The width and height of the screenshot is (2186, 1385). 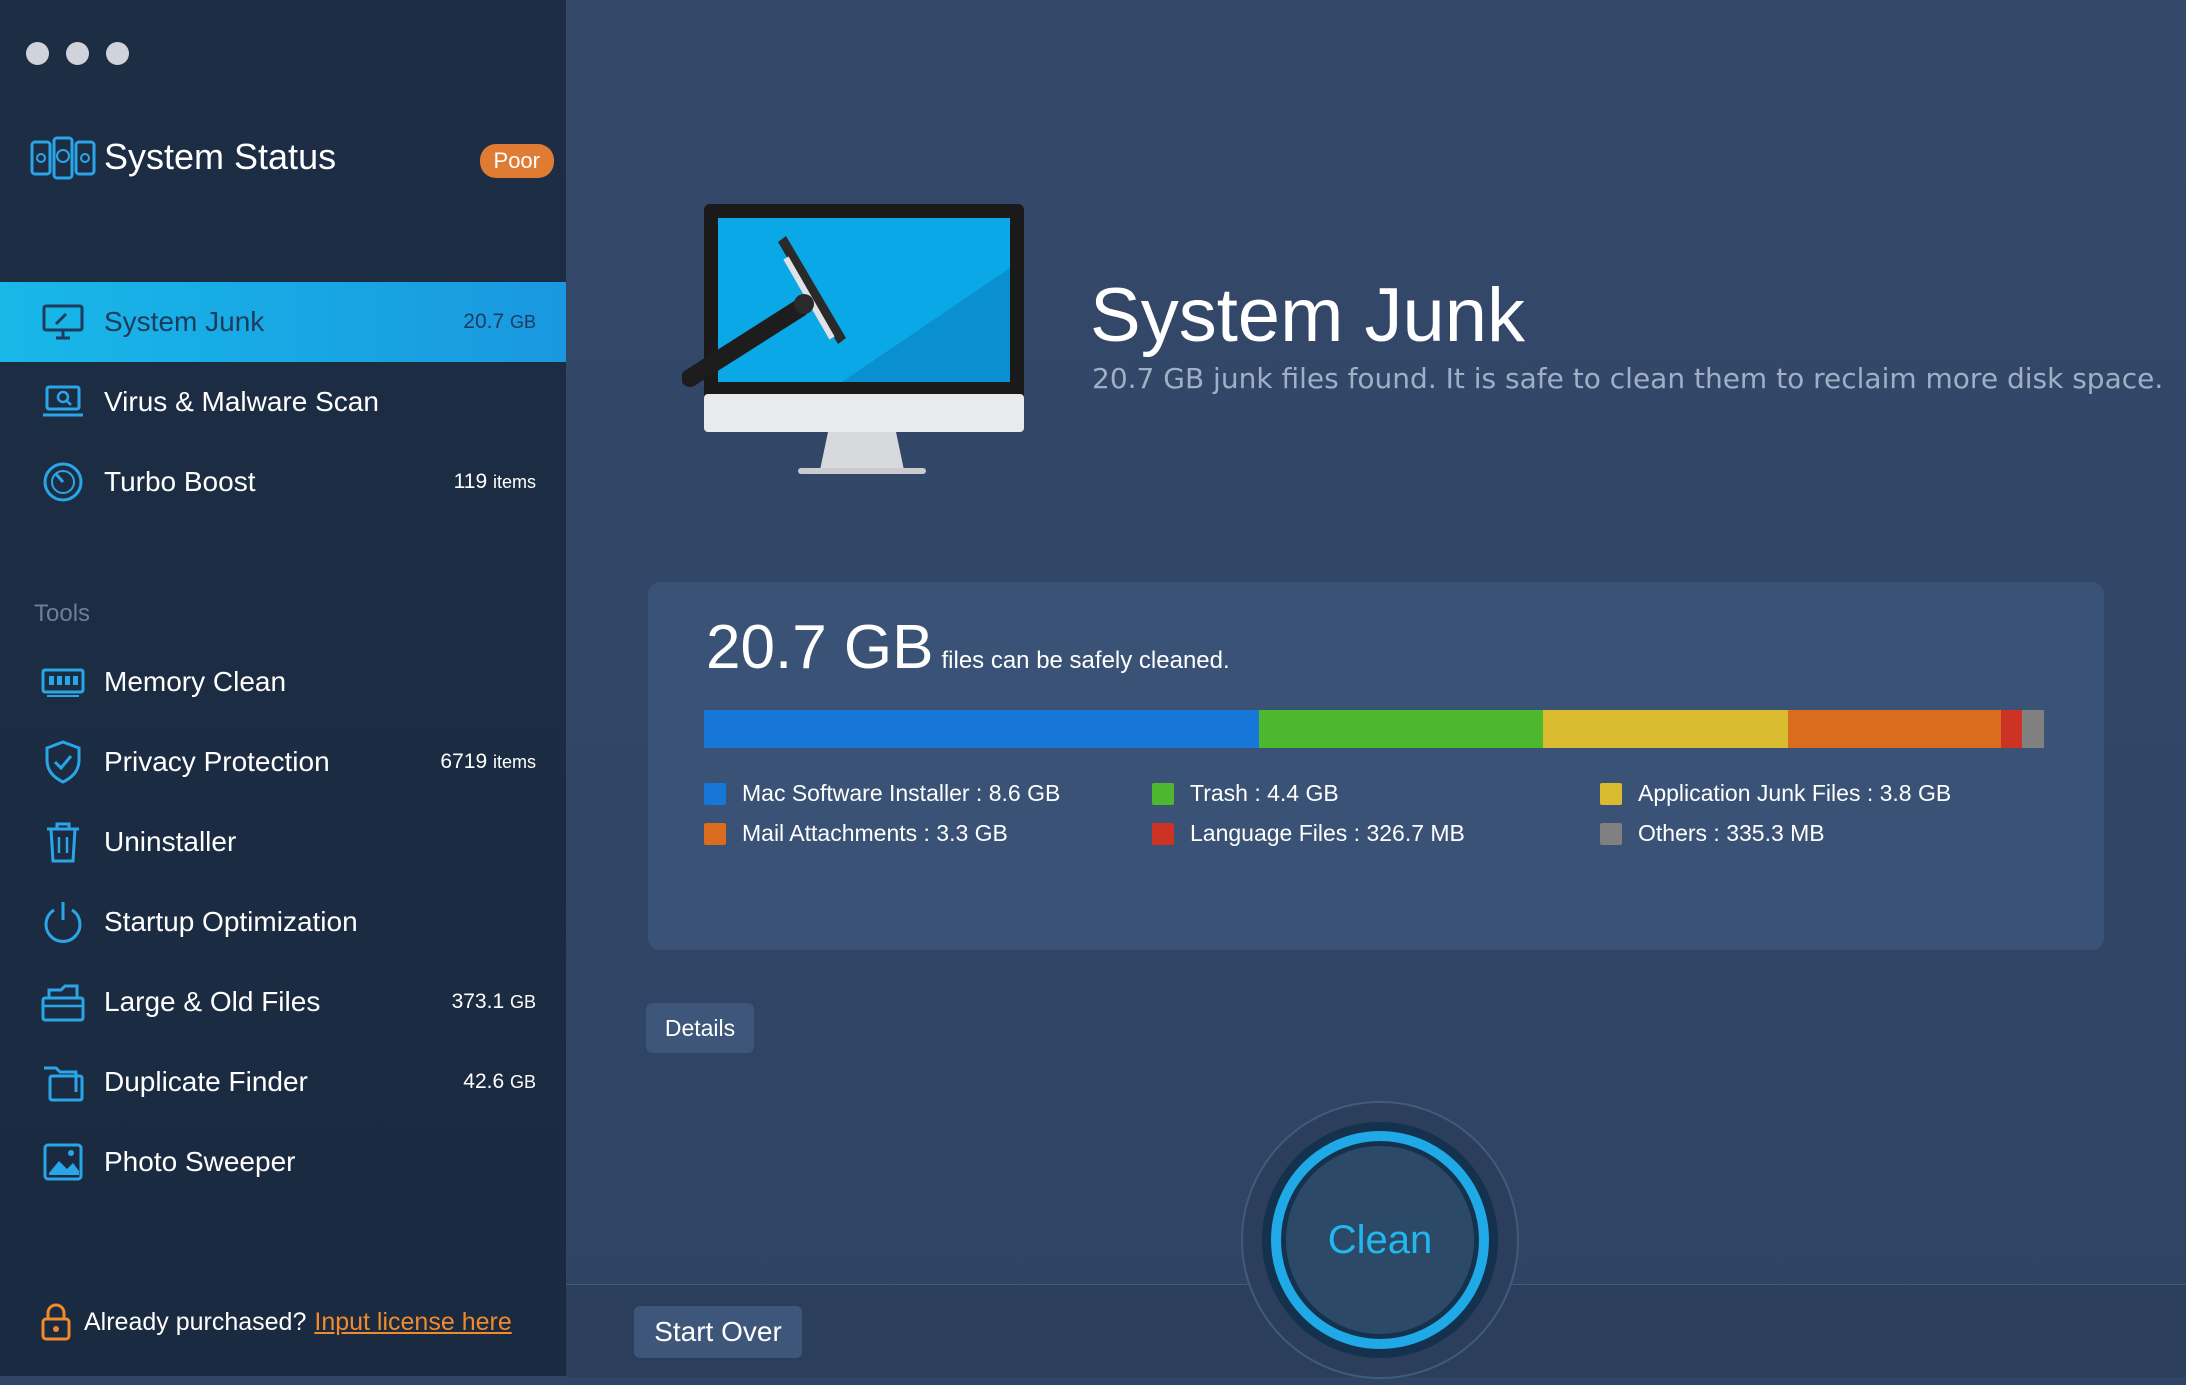 I want to click on sidebar-item-meta: 20.7 GB, so click(x=499, y=321).